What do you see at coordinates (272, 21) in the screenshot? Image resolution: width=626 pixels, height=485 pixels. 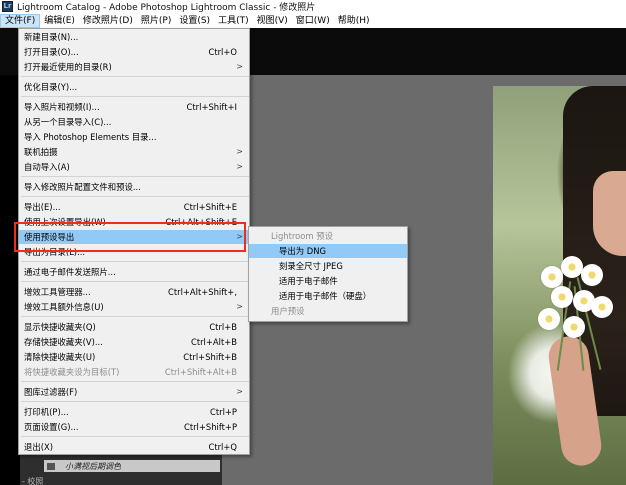 I see `menu-view: 视图(V)` at bounding box center [272, 21].